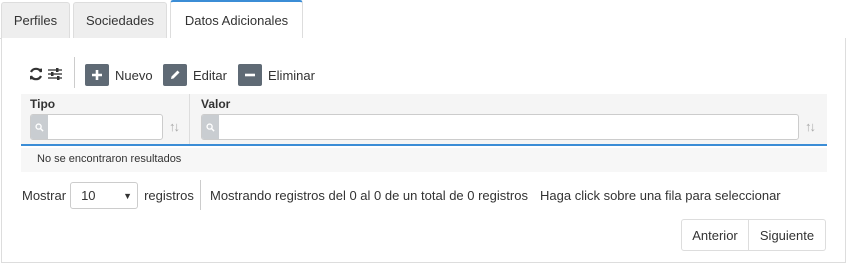 Image resolution: width=846 pixels, height=264 pixels. What do you see at coordinates (105, 127) in the screenshot?
I see `tipo-filter-input` at bounding box center [105, 127].